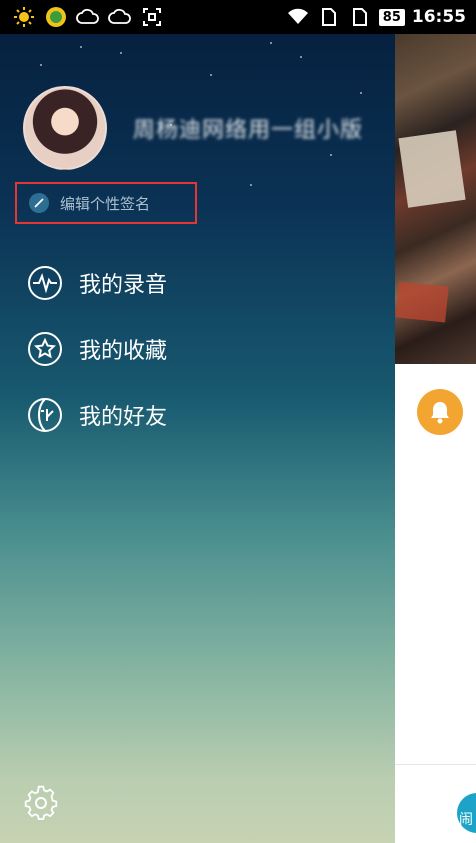 The width and height of the screenshot is (476, 843). Describe the element at coordinates (435, 803) in the screenshot. I see `bottom-tab-bar: 闹` at that location.